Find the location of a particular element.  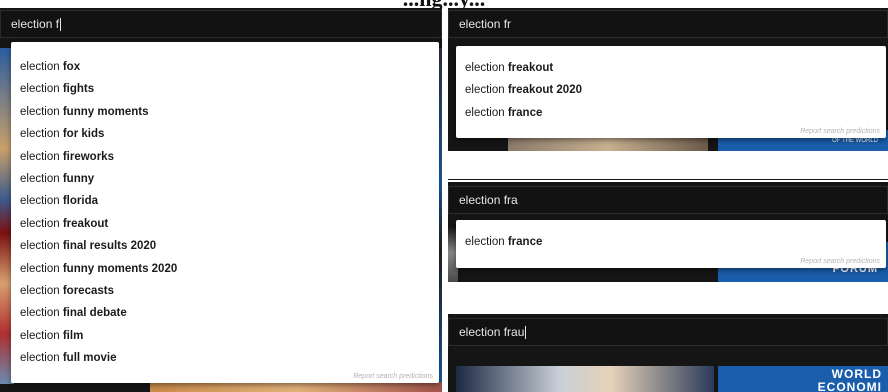

suggestion-item: election fireworks is located at coordinates (67, 157).